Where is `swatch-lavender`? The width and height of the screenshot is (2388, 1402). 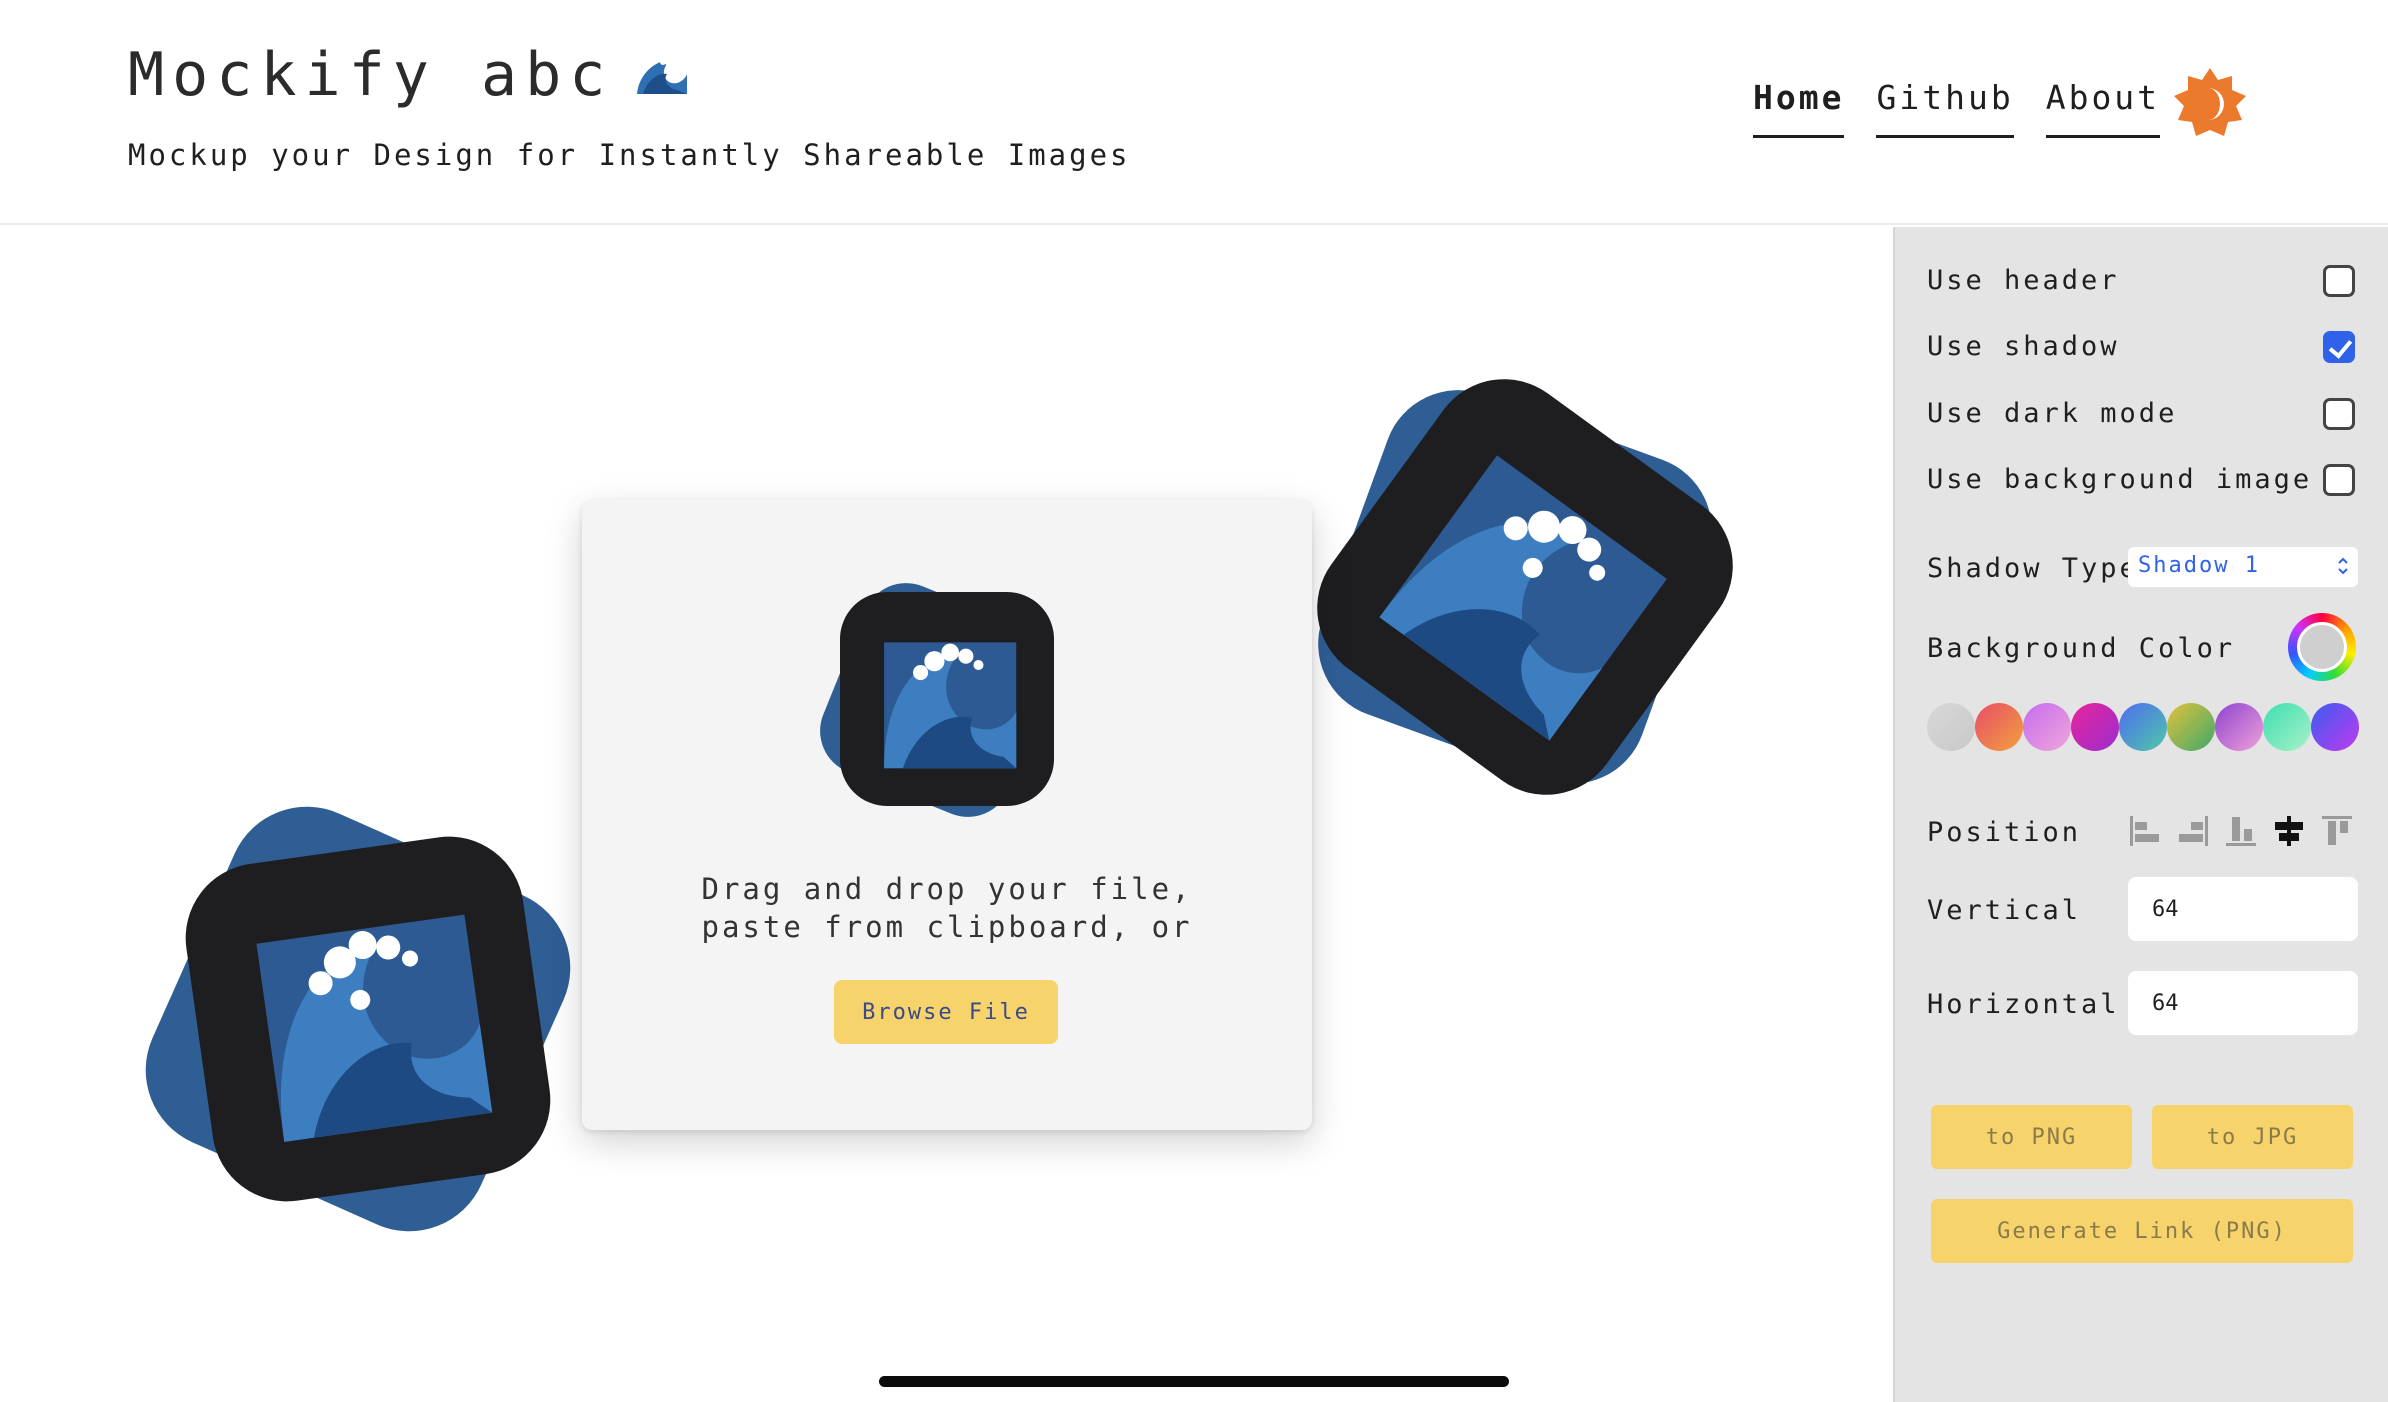
swatch-lavender is located at coordinates (2047, 727).